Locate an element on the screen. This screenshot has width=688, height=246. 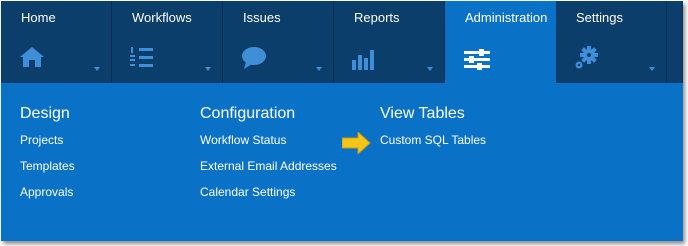
tab-overflow is located at coordinates (675, 42).